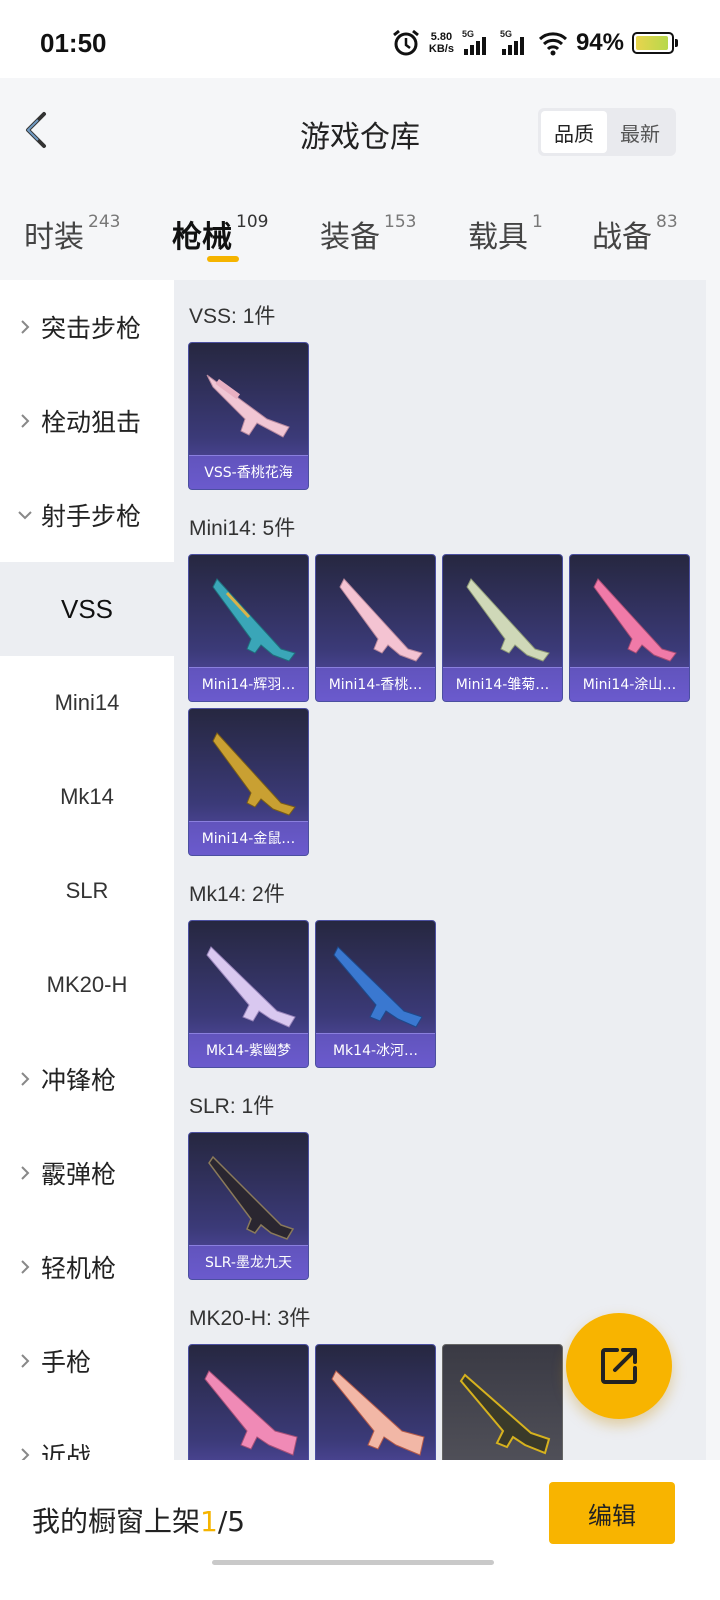 This screenshot has width=720, height=1600. I want to click on tab-firearms: 枪械 109, so click(220, 234).